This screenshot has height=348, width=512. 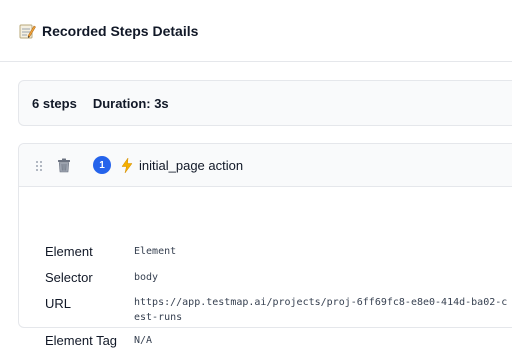 What do you see at coordinates (39, 165) in the screenshot?
I see `drag-handle-icon` at bounding box center [39, 165].